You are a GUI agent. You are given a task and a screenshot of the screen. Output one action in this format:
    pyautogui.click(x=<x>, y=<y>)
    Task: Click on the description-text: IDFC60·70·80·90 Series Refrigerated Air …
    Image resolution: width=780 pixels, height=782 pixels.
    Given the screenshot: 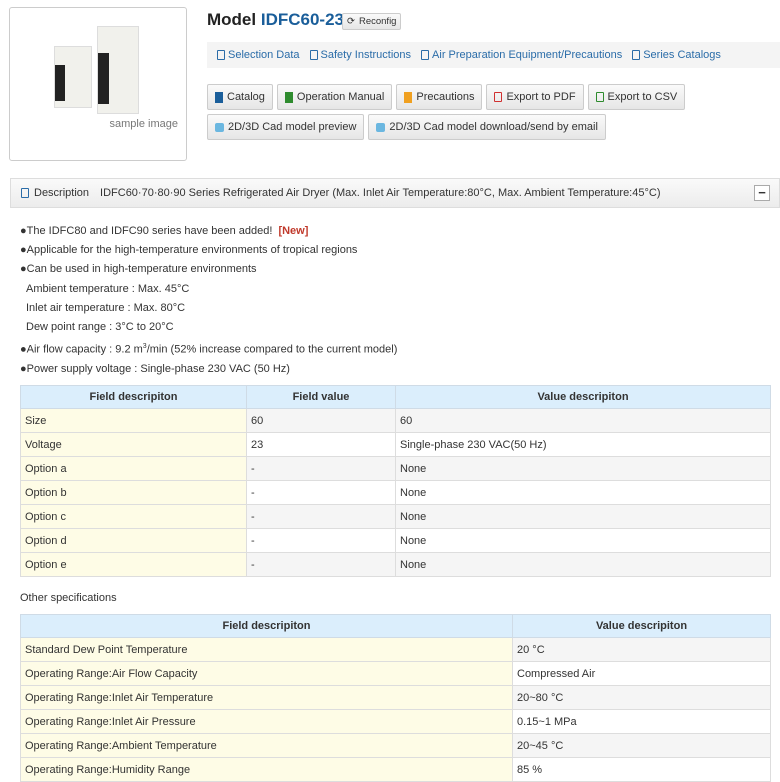 What is the action you would take?
    pyautogui.click(x=380, y=193)
    